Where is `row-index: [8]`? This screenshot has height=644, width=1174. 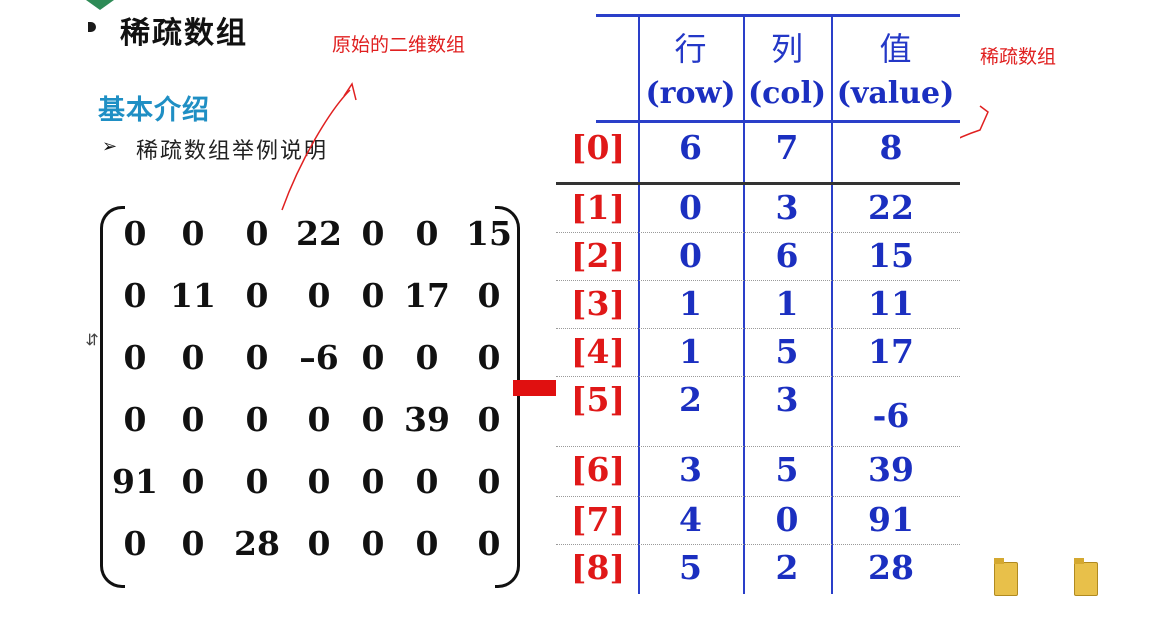
row-index: [8] is located at coordinates (598, 567).